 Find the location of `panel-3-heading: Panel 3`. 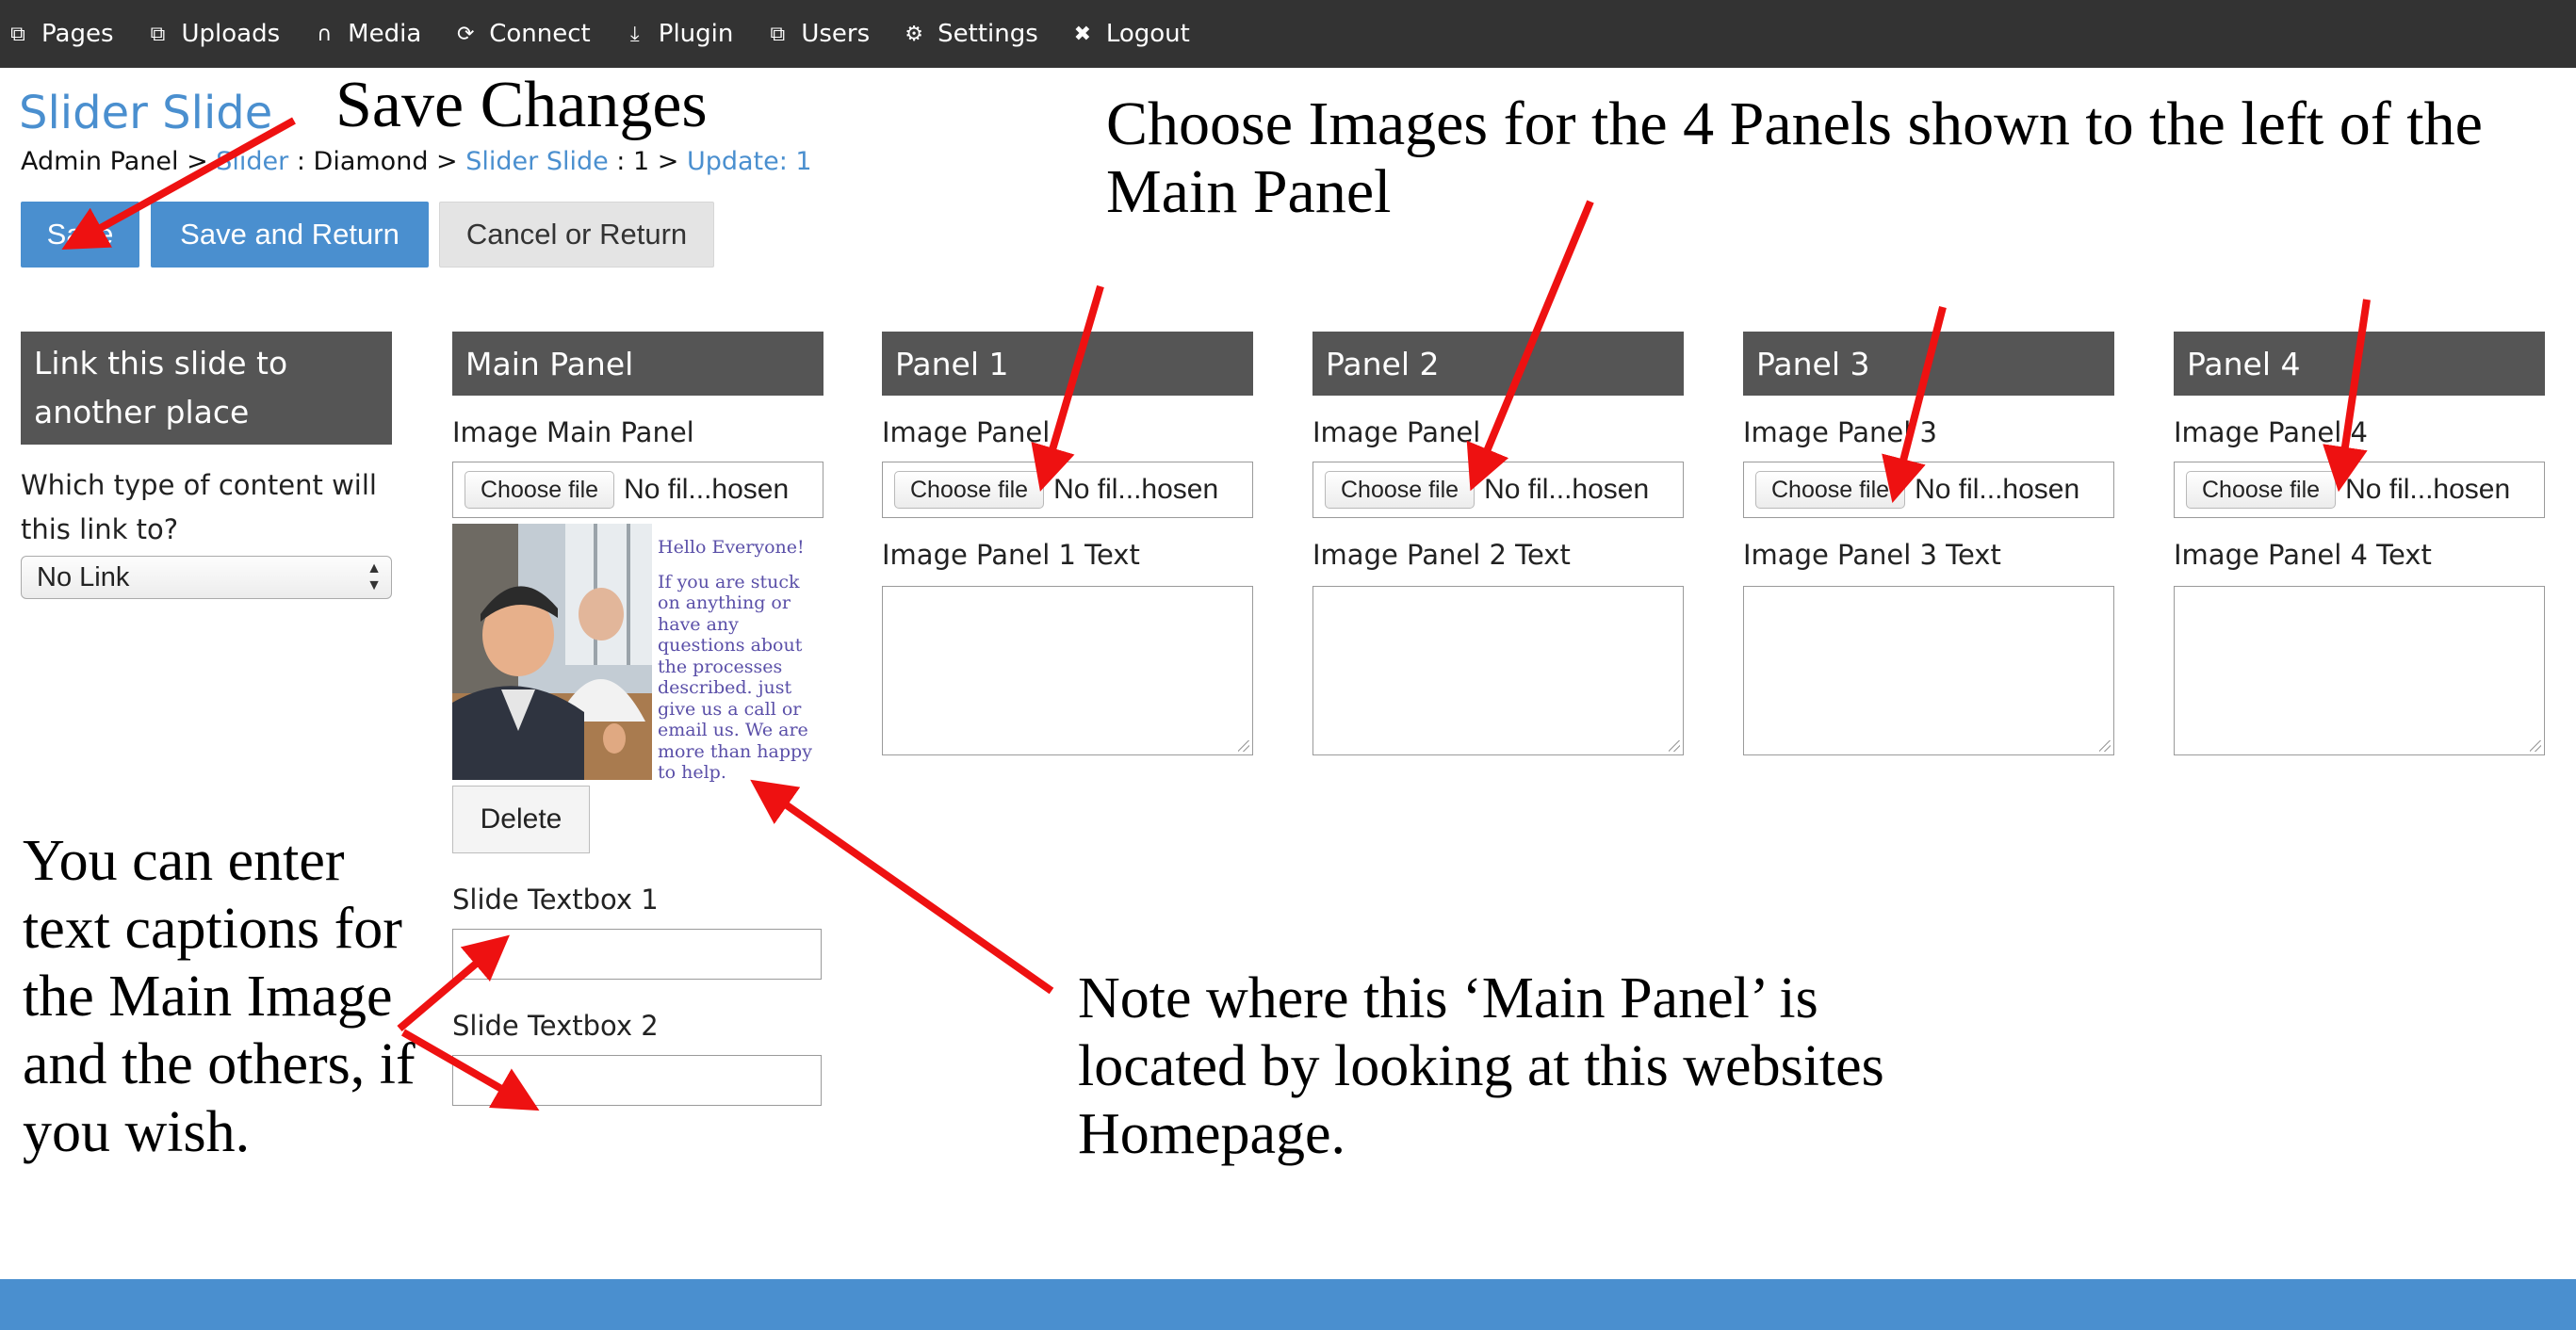

panel-3-heading: Panel 3 is located at coordinates (1928, 364).